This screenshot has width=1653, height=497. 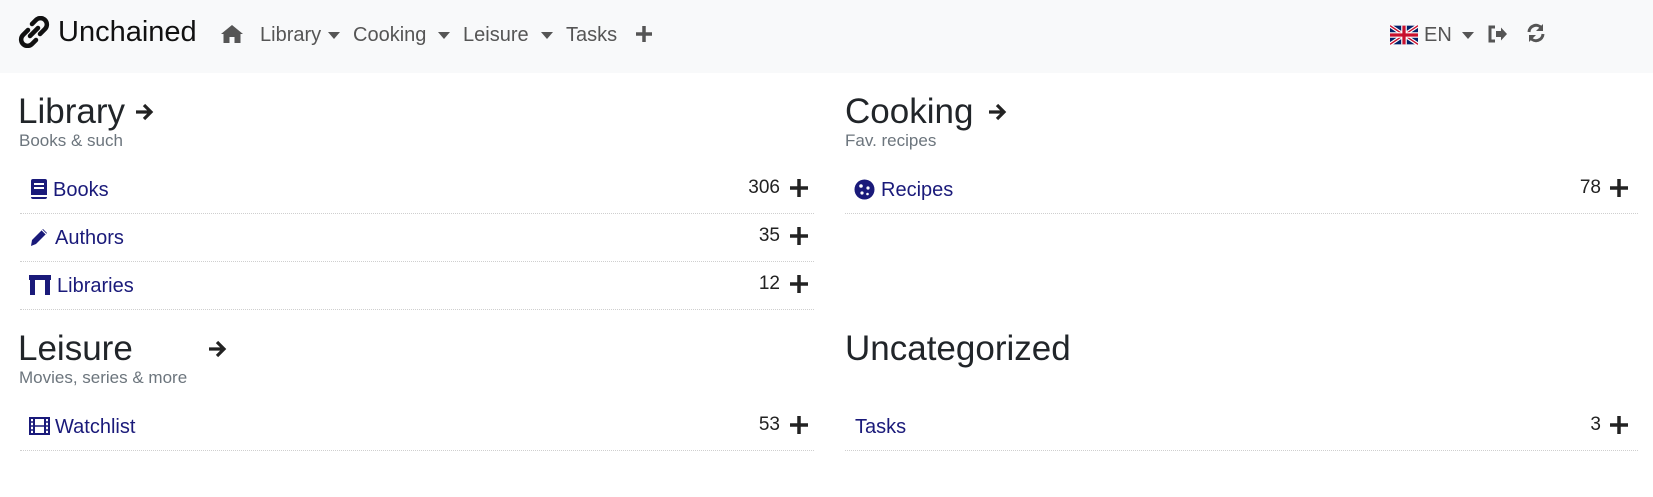 I want to click on film-icon, so click(x=39, y=426).